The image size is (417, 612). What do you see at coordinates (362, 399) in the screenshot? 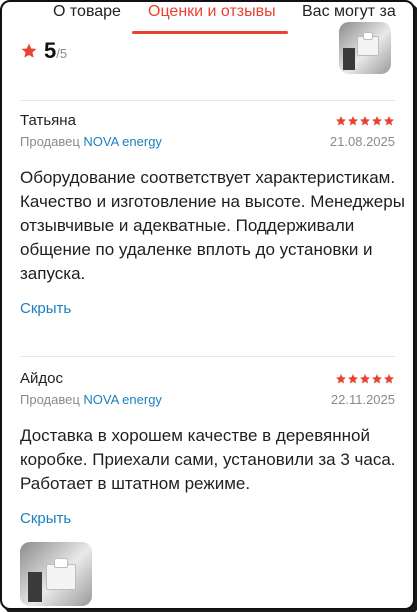
I see `review-date: 22.11.2025` at bounding box center [362, 399].